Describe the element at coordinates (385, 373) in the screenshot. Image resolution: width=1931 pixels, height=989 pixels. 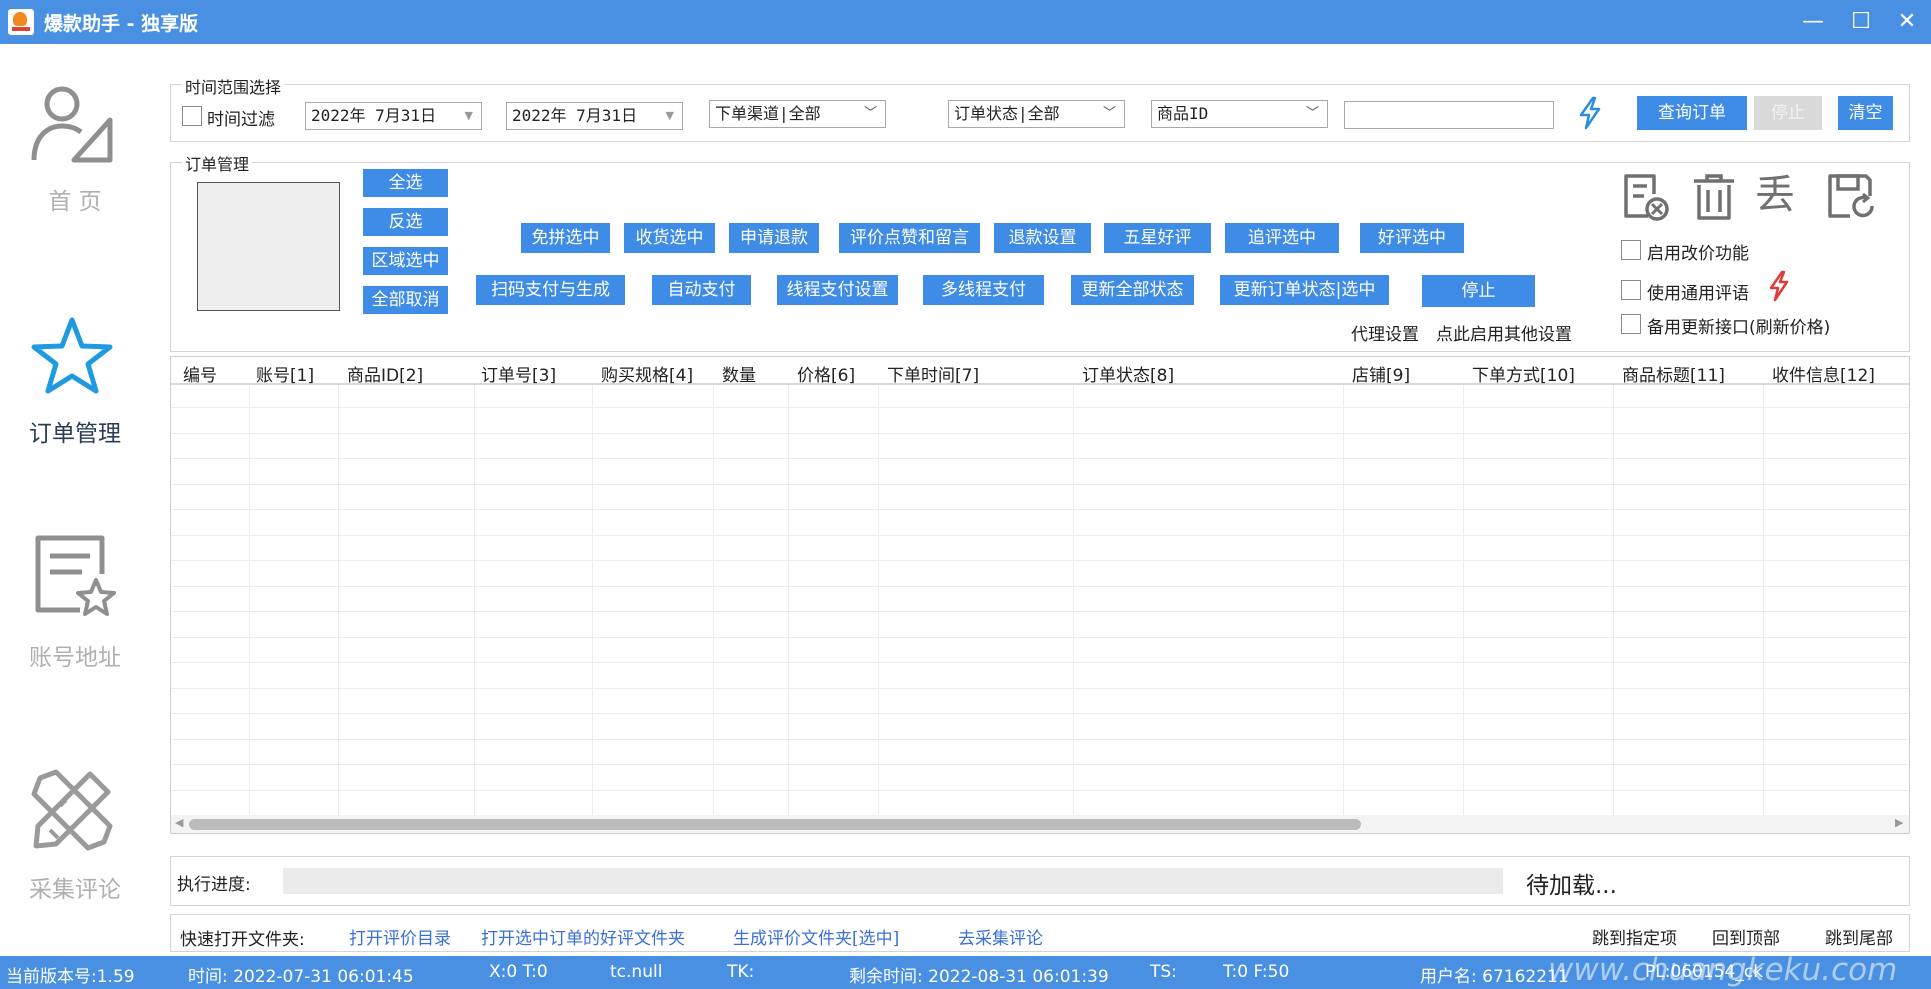
I see `column-header: 商品ID[2]` at that location.